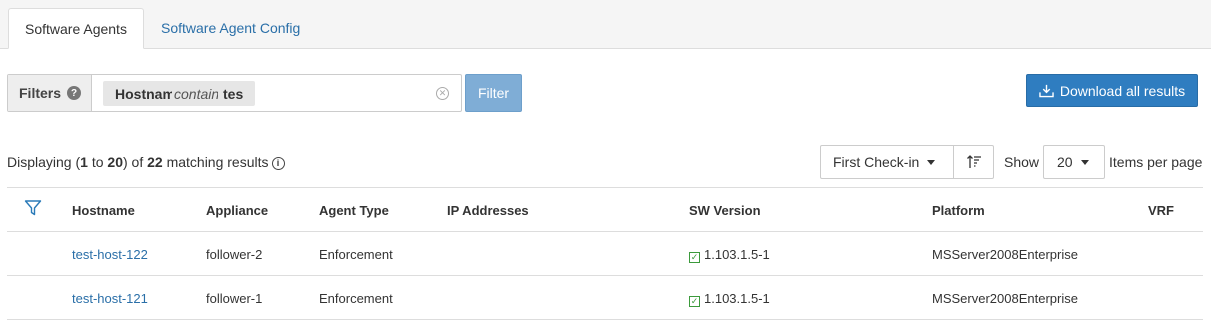  I want to click on filter-chip-field: Hostname, so click(143, 93).